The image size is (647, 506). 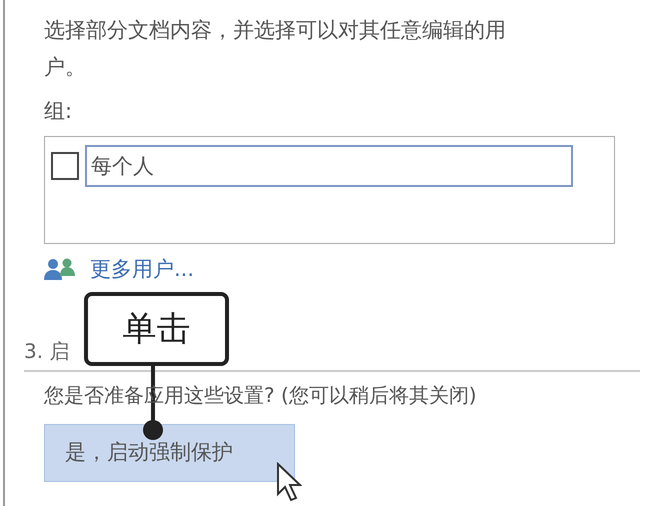 What do you see at coordinates (156, 329) in the screenshot?
I see `callout-box: 单击` at bounding box center [156, 329].